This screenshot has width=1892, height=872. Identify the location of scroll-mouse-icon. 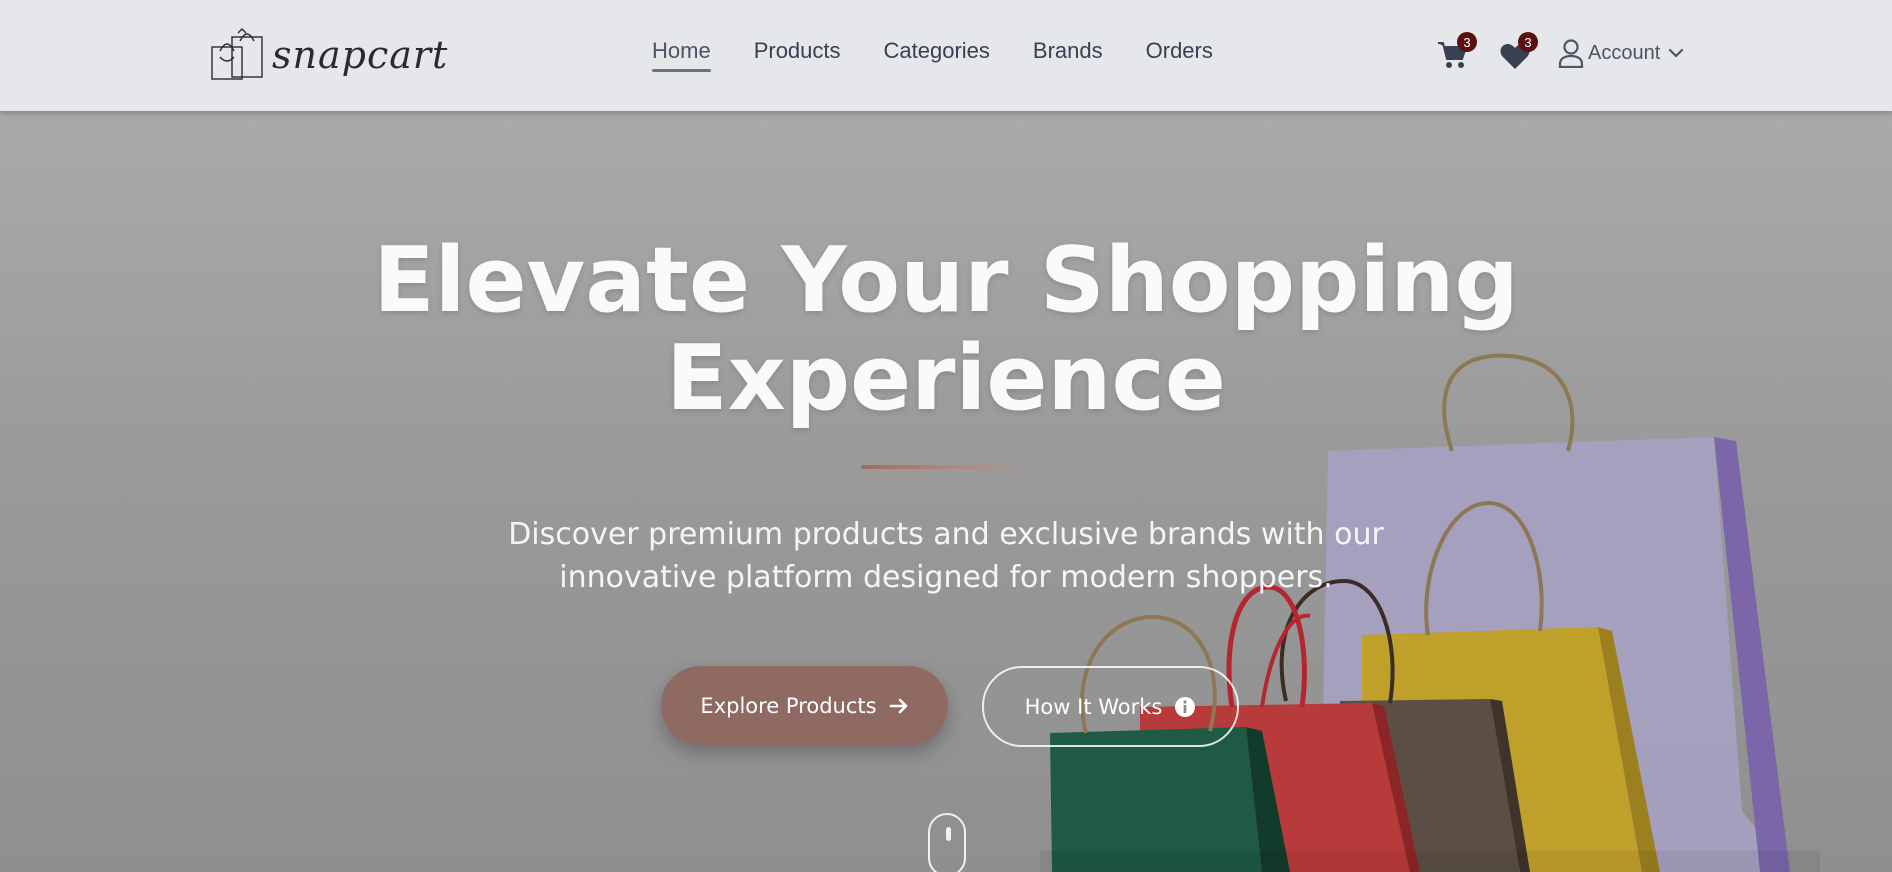
(947, 842).